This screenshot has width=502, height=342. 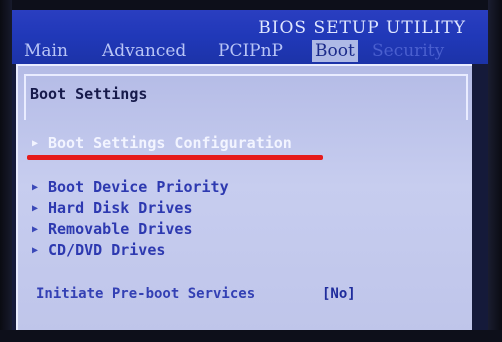 I want to click on red-highlight-underline, so click(x=175, y=157).